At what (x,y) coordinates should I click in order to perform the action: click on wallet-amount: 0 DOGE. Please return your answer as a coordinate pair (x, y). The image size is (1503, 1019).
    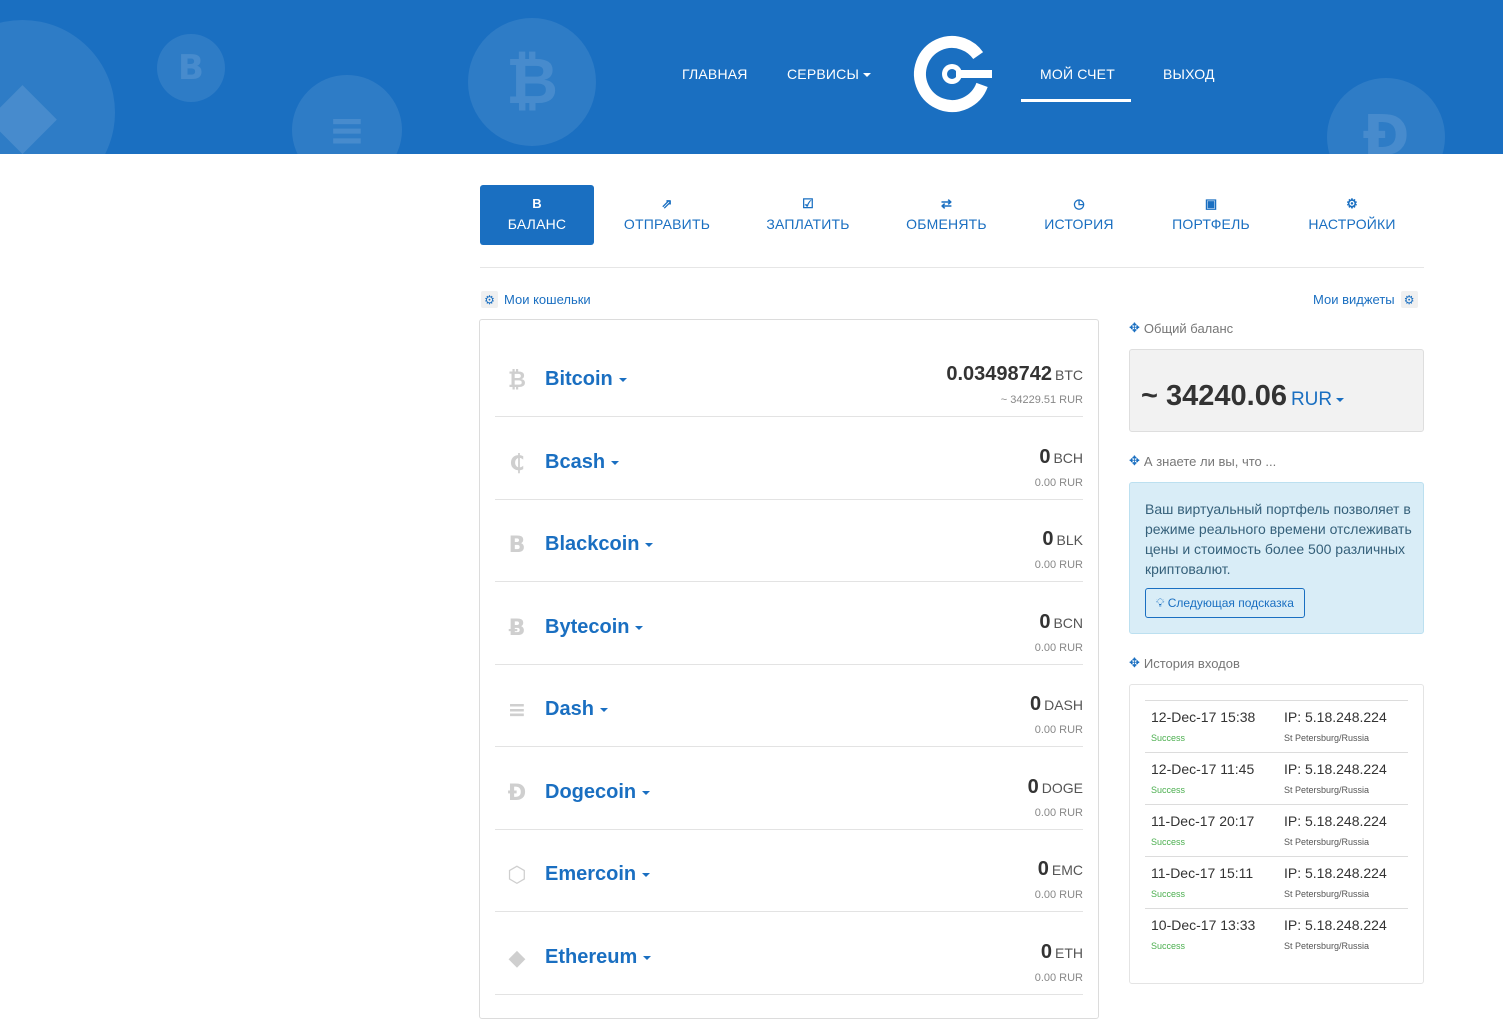
    Looking at the image, I should click on (1055, 787).